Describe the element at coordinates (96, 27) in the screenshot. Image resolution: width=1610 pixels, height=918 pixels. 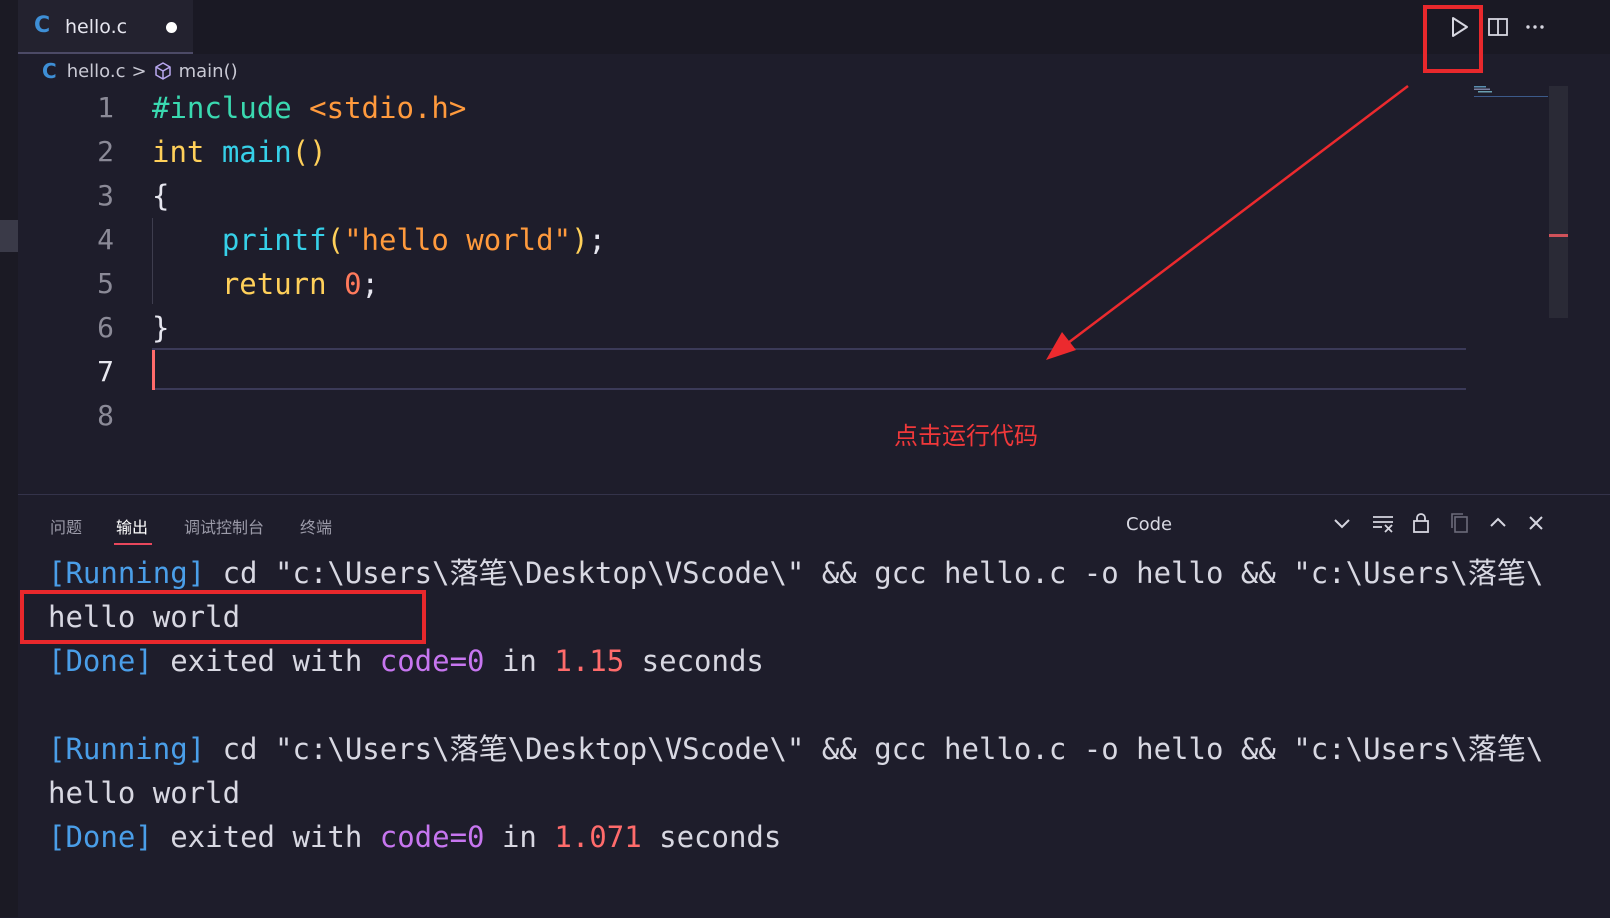
I see `tab-label: hello.c` at that location.